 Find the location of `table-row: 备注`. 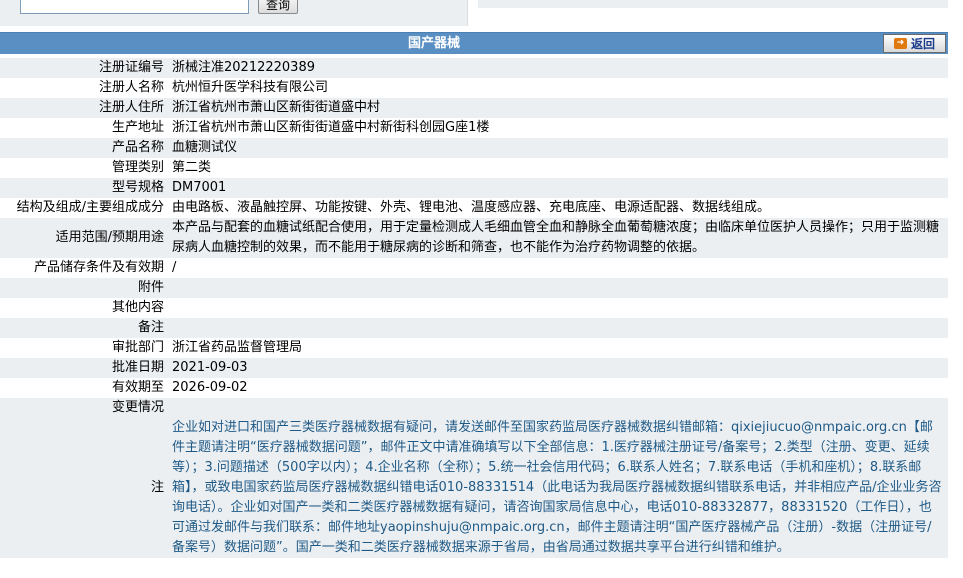

table-row: 备注 is located at coordinates (474, 328).